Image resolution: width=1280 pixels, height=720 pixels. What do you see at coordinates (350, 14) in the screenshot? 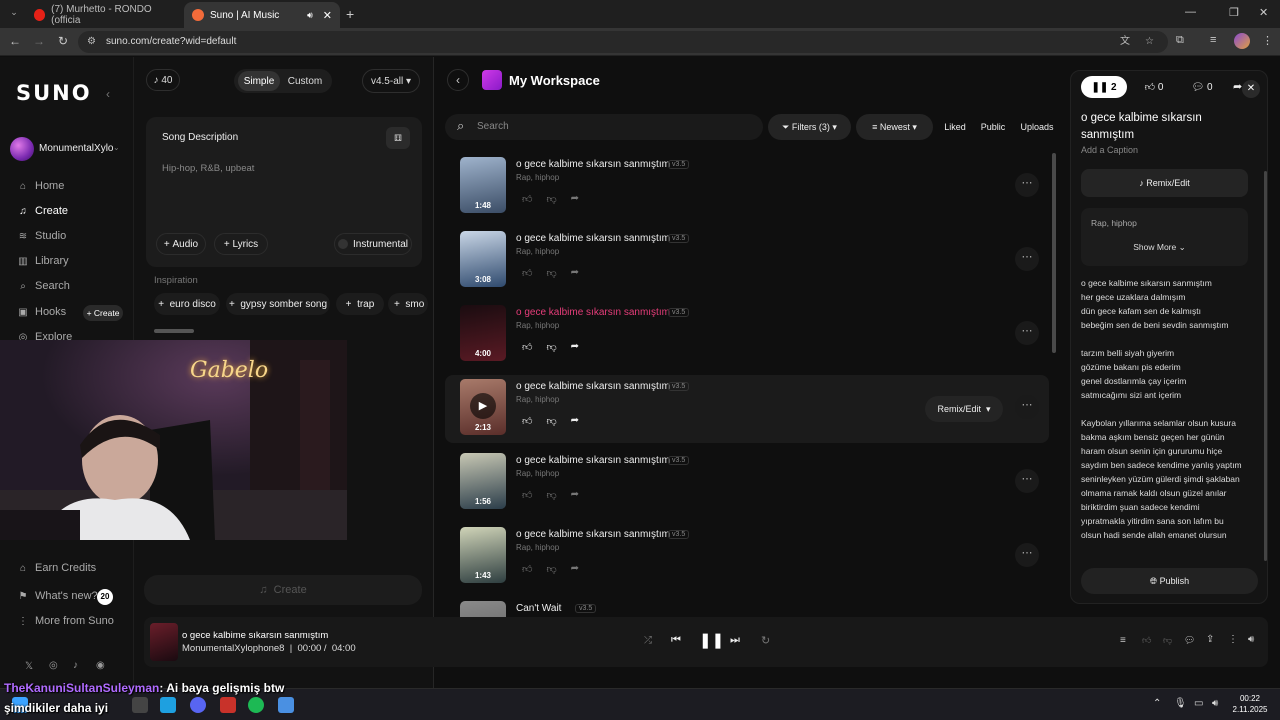
I see `new-tab-button: +` at bounding box center [350, 14].